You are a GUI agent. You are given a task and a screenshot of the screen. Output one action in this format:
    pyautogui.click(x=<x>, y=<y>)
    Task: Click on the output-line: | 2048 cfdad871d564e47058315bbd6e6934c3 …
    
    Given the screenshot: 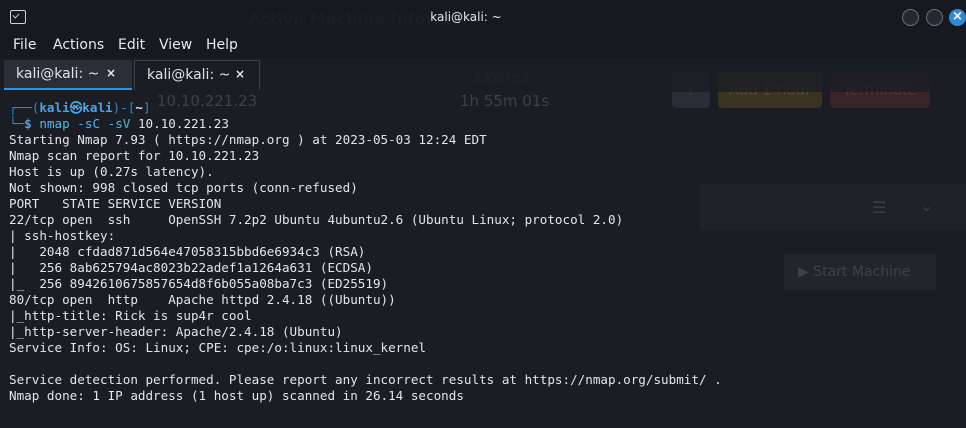 What is the action you would take?
    pyautogui.click(x=187, y=251)
    